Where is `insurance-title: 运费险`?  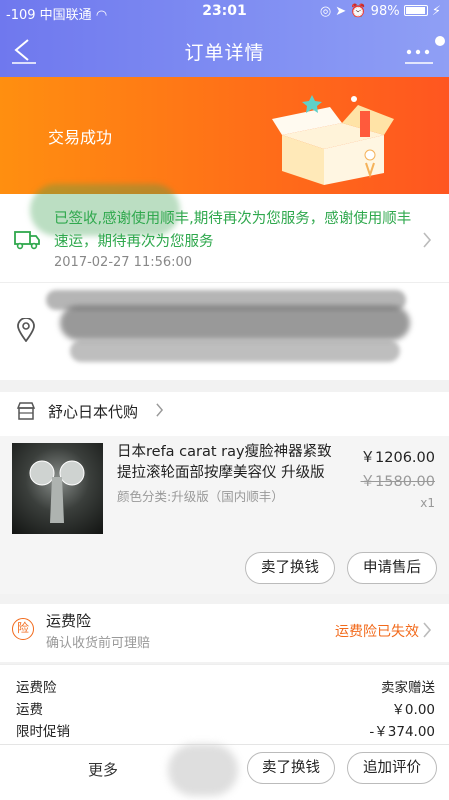 insurance-title: 运费险 is located at coordinates (69, 621).